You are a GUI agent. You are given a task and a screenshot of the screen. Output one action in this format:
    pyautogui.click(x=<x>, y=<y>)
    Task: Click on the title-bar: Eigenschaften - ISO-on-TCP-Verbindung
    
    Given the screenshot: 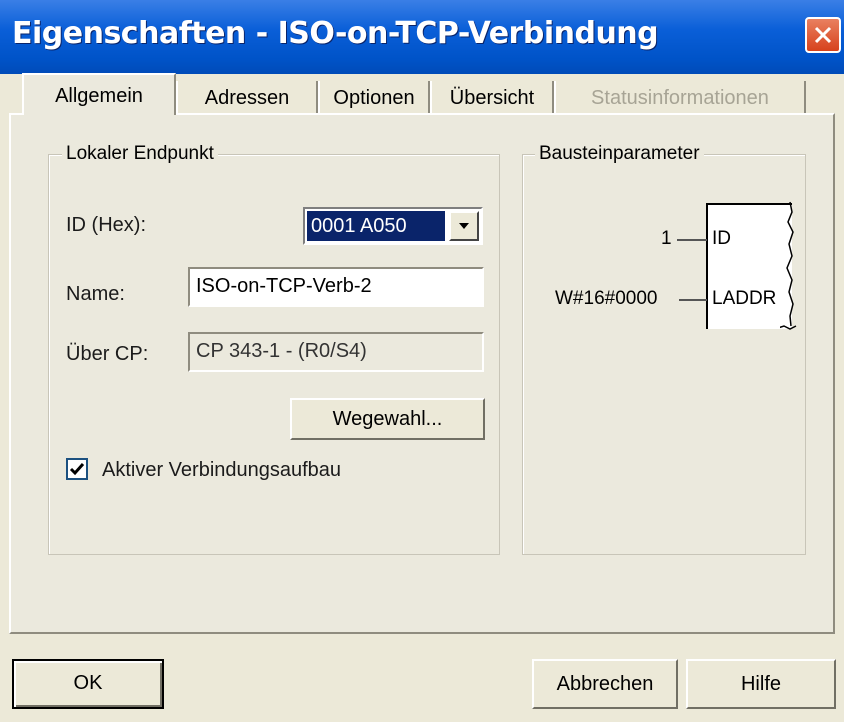 What is the action you would take?
    pyautogui.click(x=422, y=37)
    